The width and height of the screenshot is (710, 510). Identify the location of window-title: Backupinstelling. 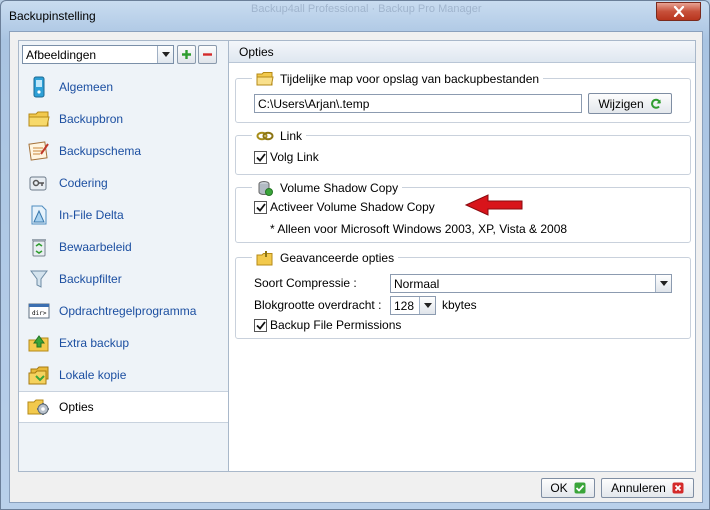
(52, 16).